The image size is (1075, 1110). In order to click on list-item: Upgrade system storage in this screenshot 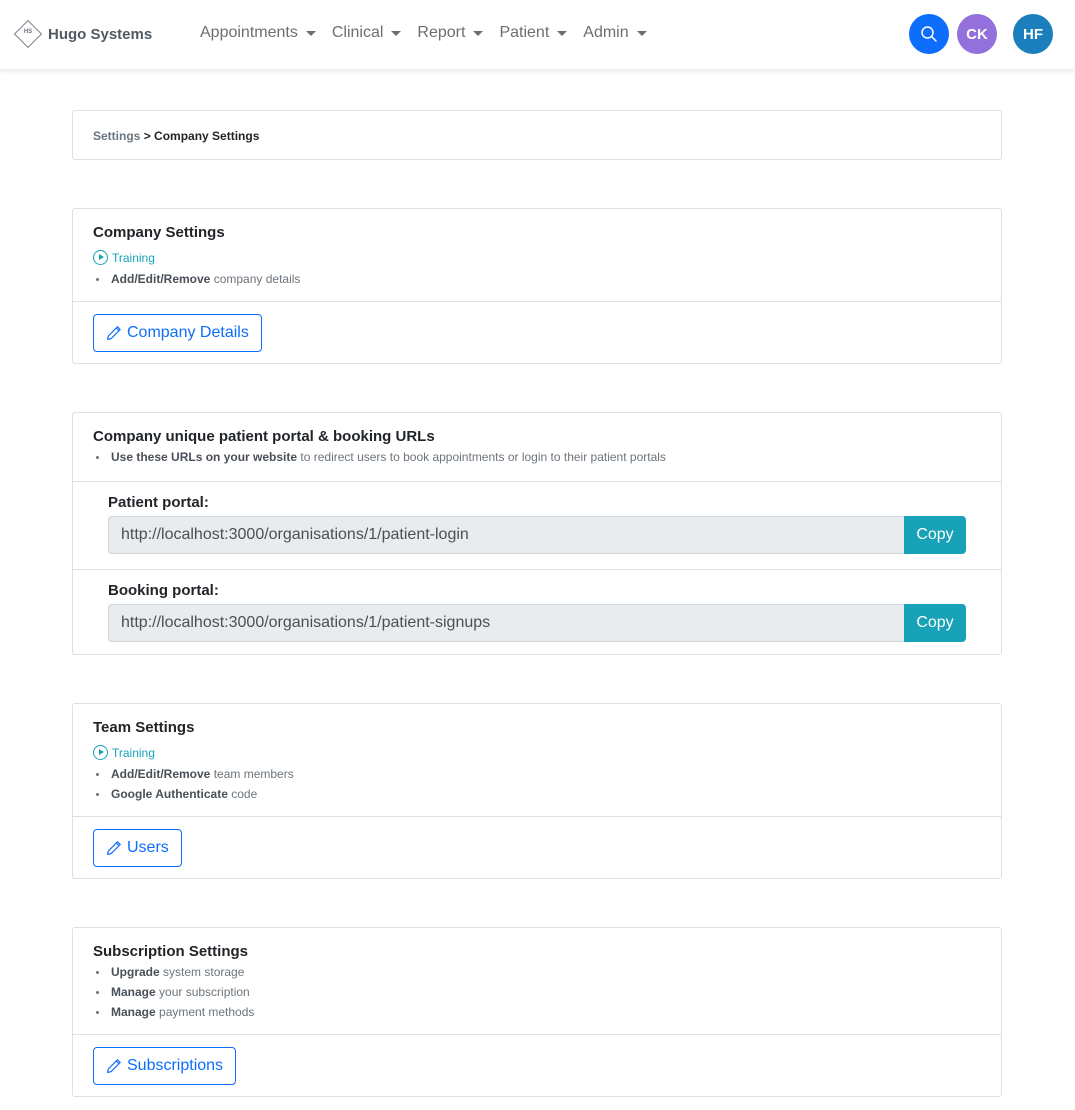, I will do `click(537, 972)`.